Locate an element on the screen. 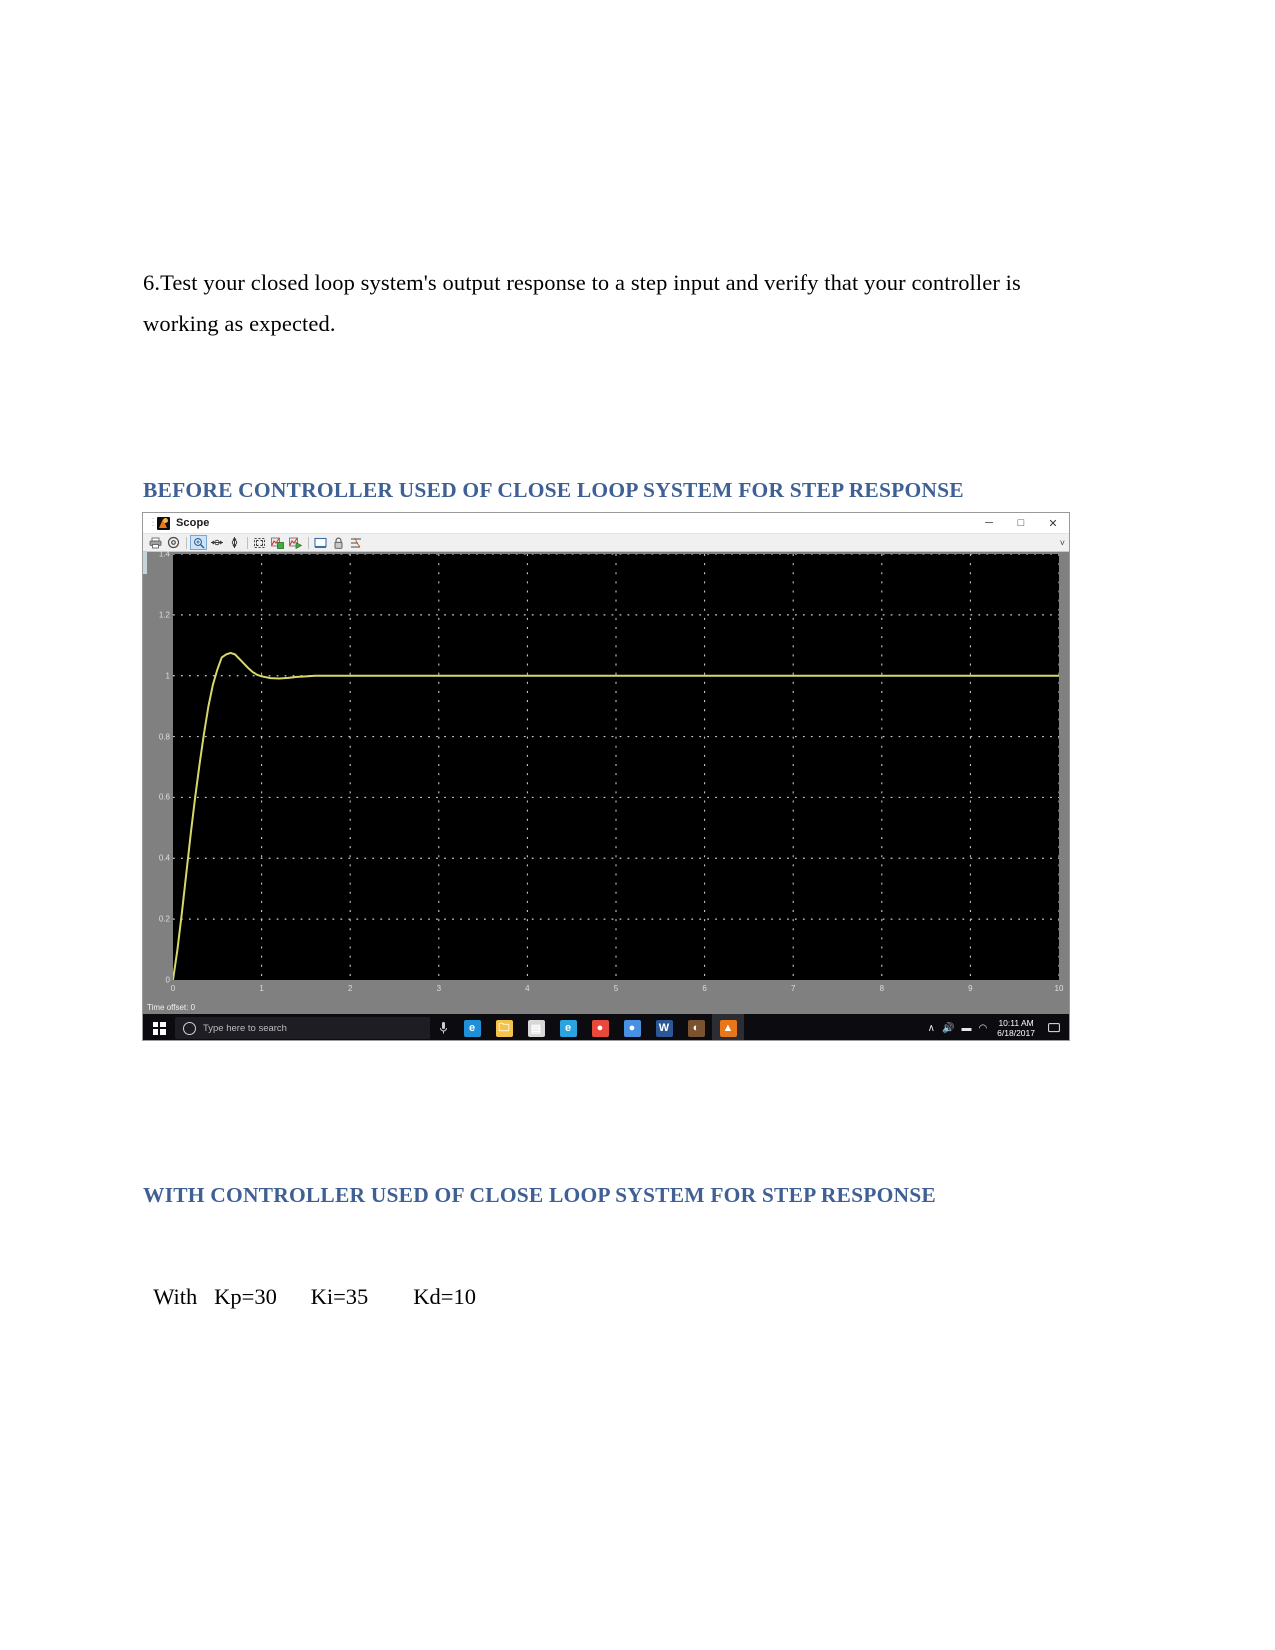  search-placeholder: Type here to search is located at coordinates (245, 1028).